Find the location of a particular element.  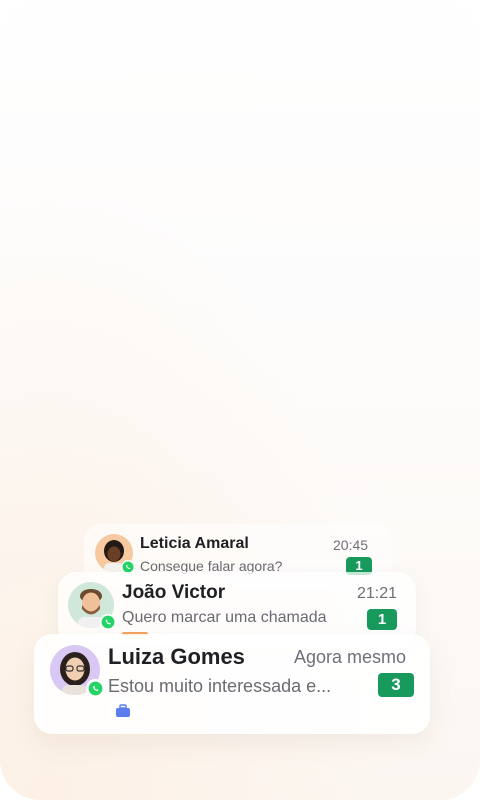

contact-name: Leticia Amaral is located at coordinates (194, 543).